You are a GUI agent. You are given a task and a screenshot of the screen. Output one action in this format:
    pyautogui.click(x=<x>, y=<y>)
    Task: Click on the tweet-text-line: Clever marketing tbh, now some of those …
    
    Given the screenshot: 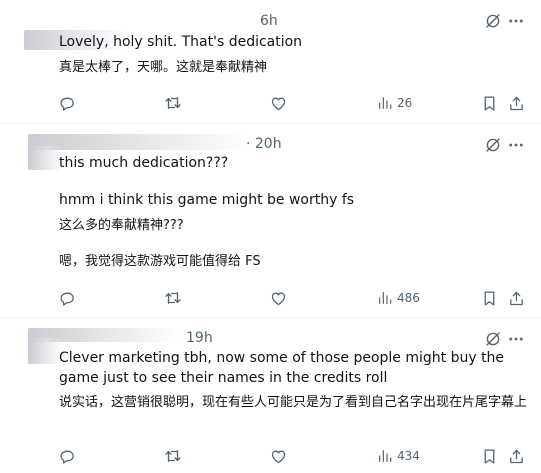 What is the action you would take?
    pyautogui.click(x=282, y=368)
    